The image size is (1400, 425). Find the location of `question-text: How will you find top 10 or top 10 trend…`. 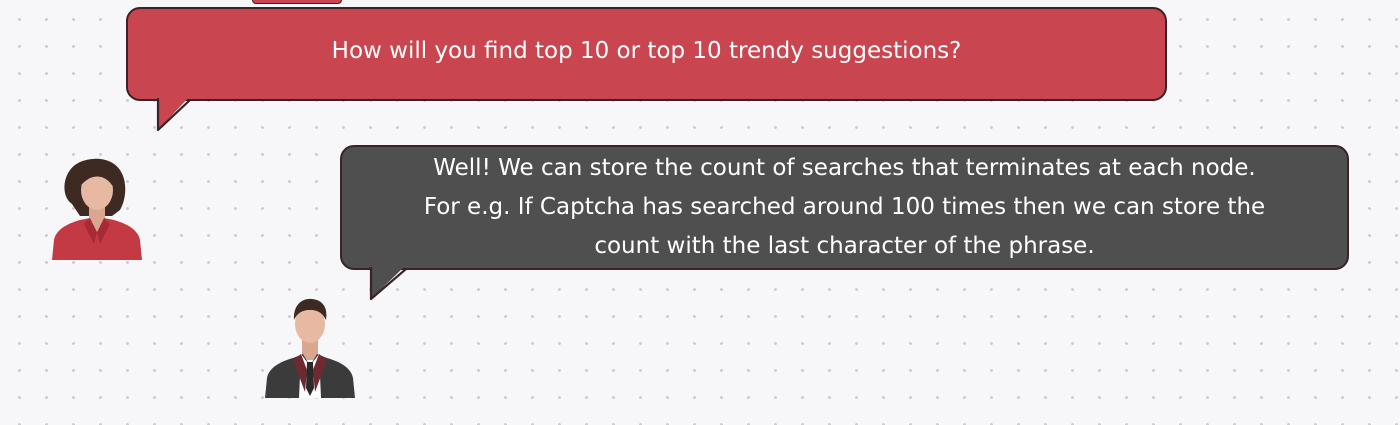

question-text: How will you find top 10 or top 10 trend… is located at coordinates (646, 51).